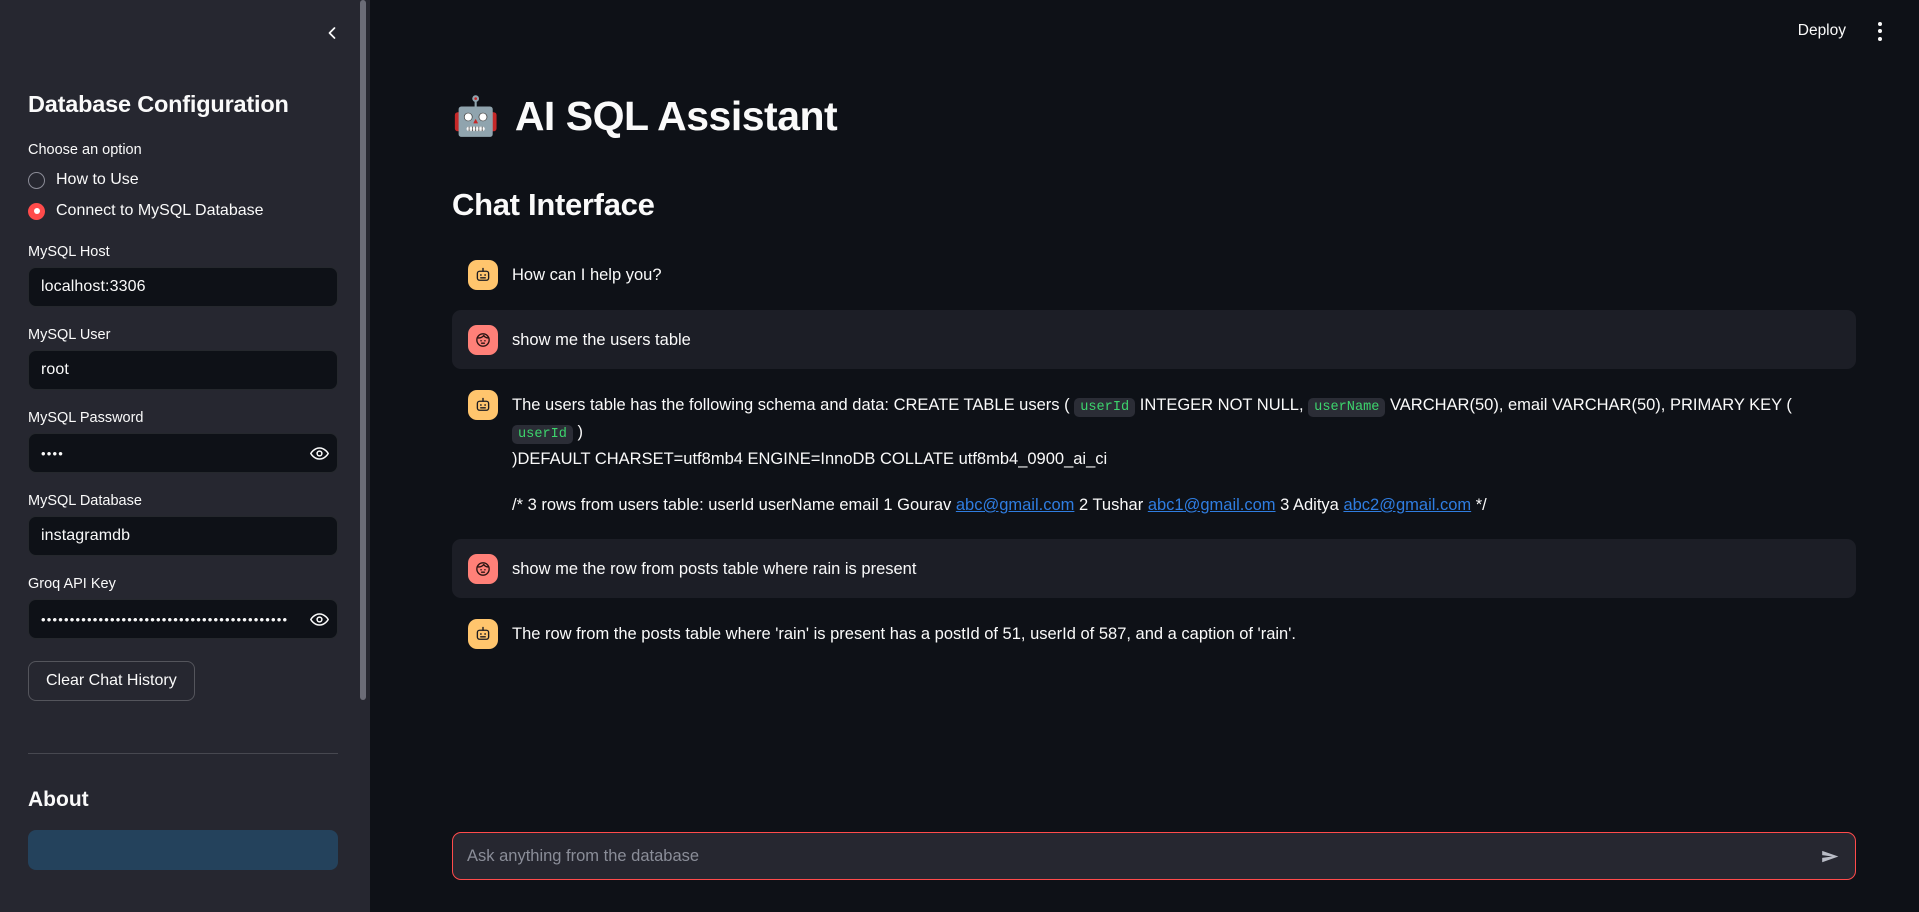 The width and height of the screenshot is (1919, 912). I want to click on chat-input, so click(1135, 856).